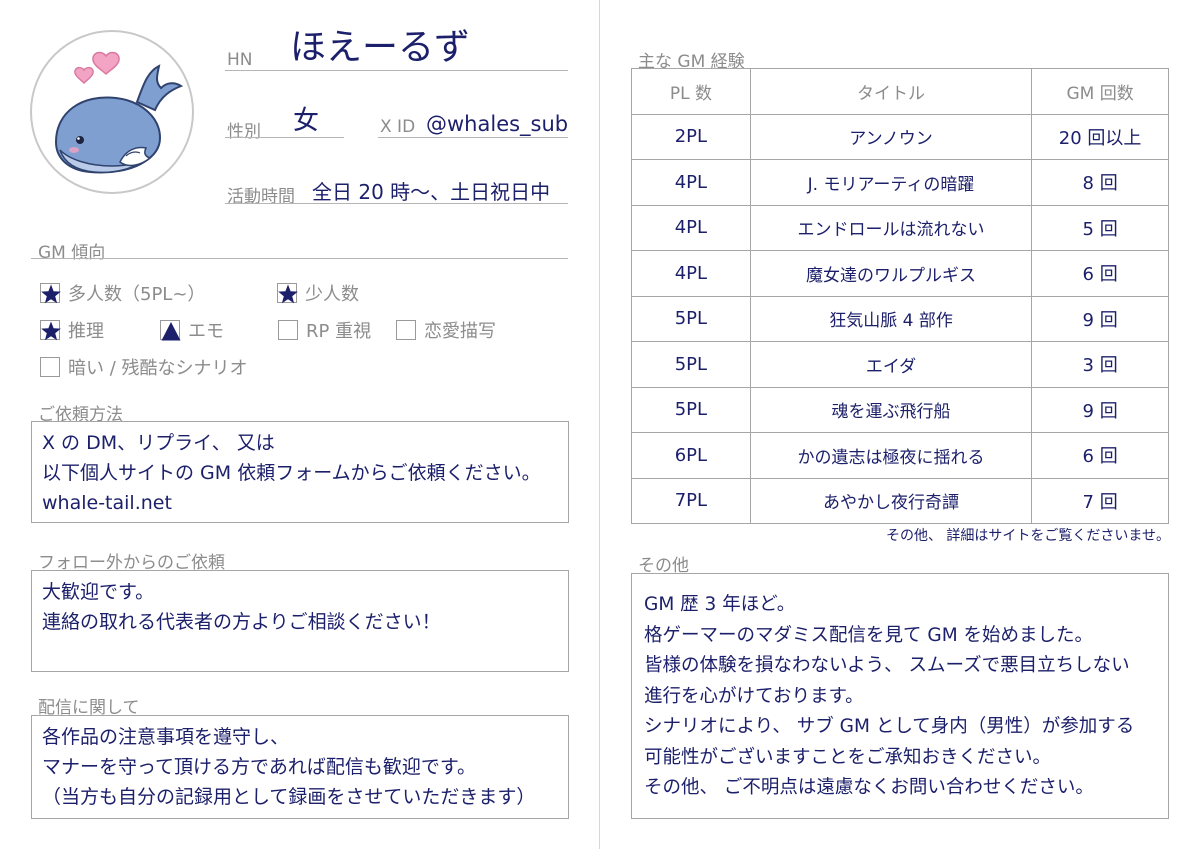  I want to click on table-row: 7PL あやかし夜行奇譚 7 回, so click(900, 500).